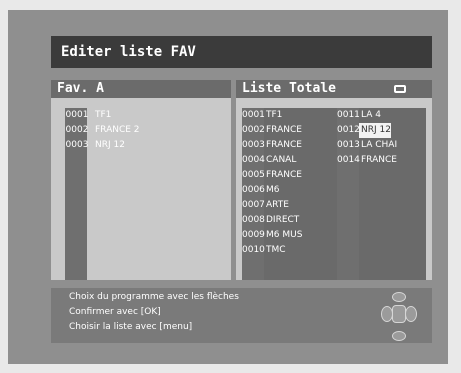  I want to click on total-list-item: 0010TMC, so click(289, 250).